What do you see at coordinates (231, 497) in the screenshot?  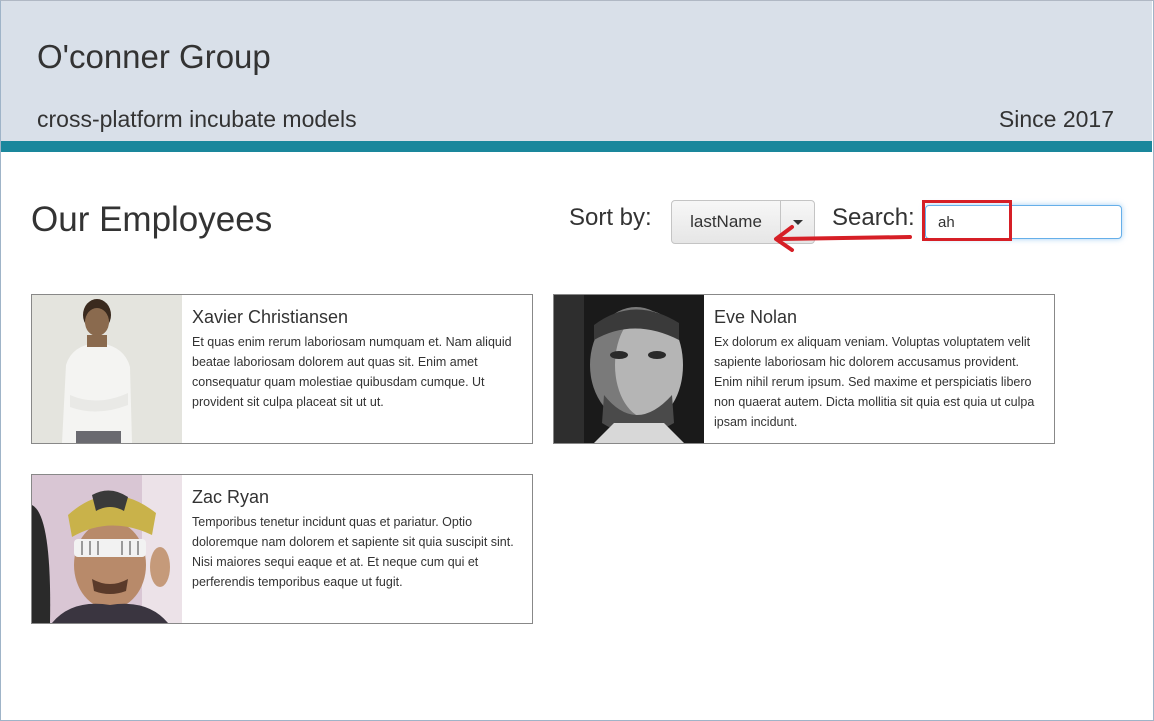 I see `employee-name: Zac Ryan` at bounding box center [231, 497].